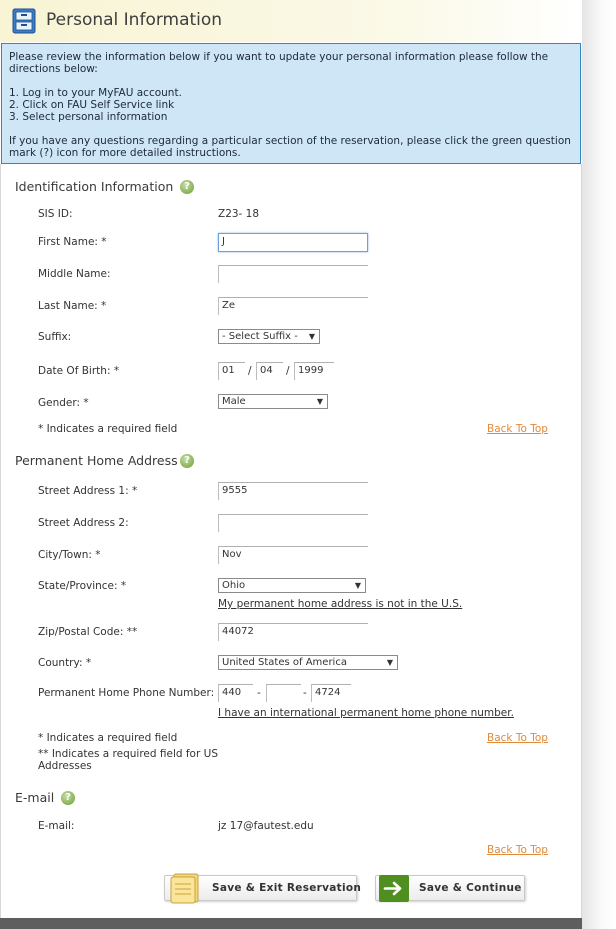 The width and height of the screenshot is (616, 929). I want to click on street2-input, so click(293, 523).